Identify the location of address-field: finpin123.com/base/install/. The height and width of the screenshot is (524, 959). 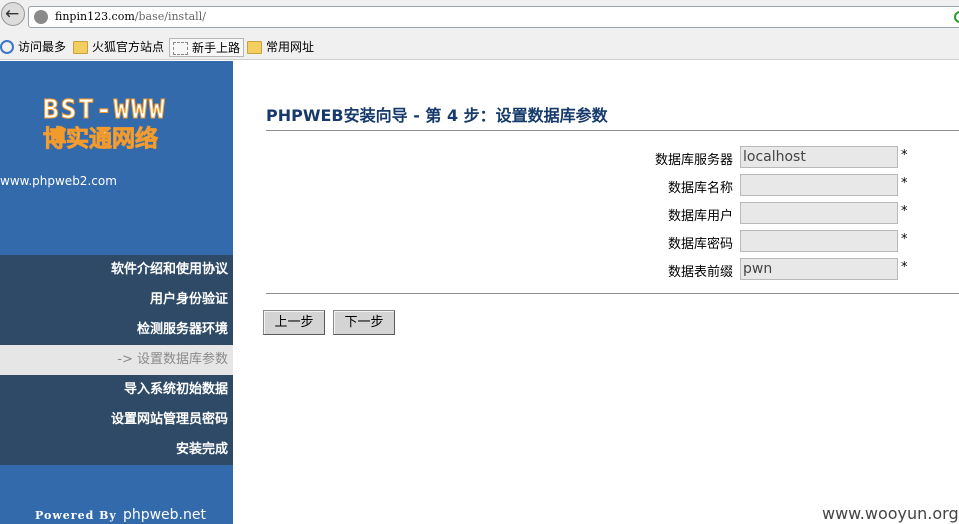
(493, 17).